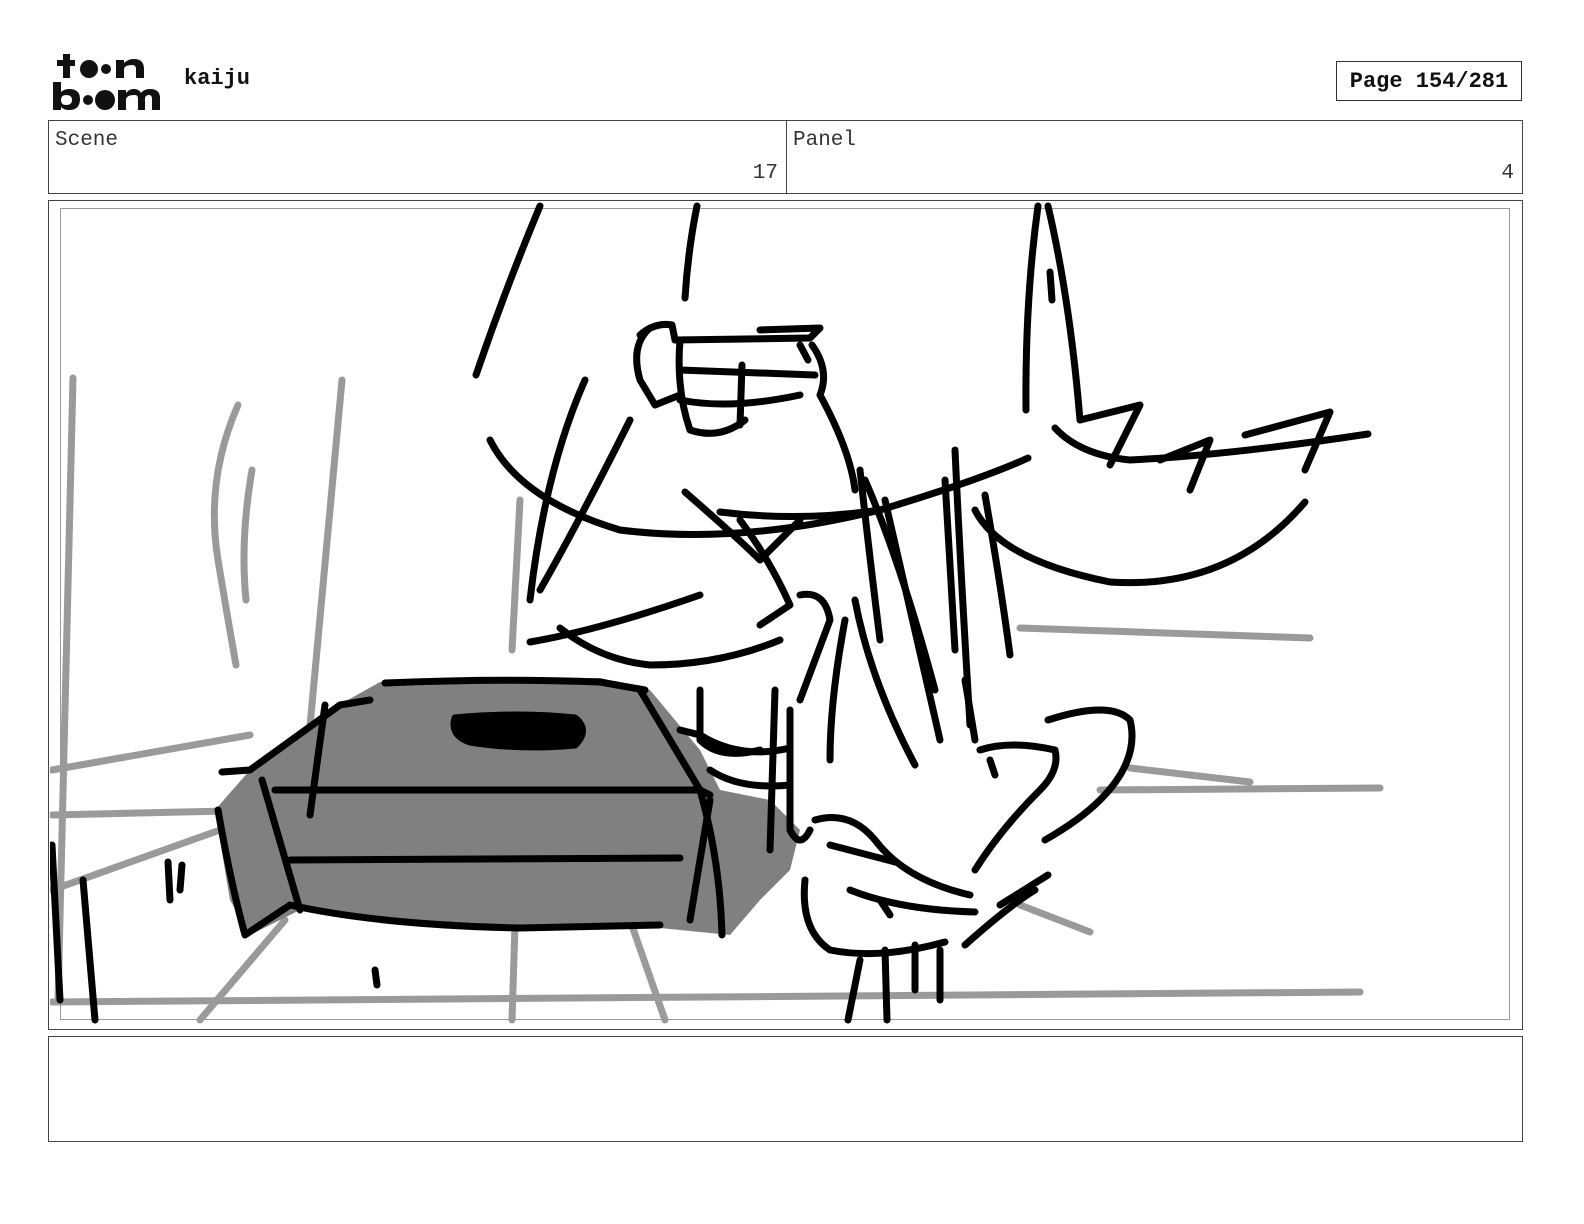 This screenshot has width=1584, height=1224. I want to click on scene-number: 17, so click(765, 173).